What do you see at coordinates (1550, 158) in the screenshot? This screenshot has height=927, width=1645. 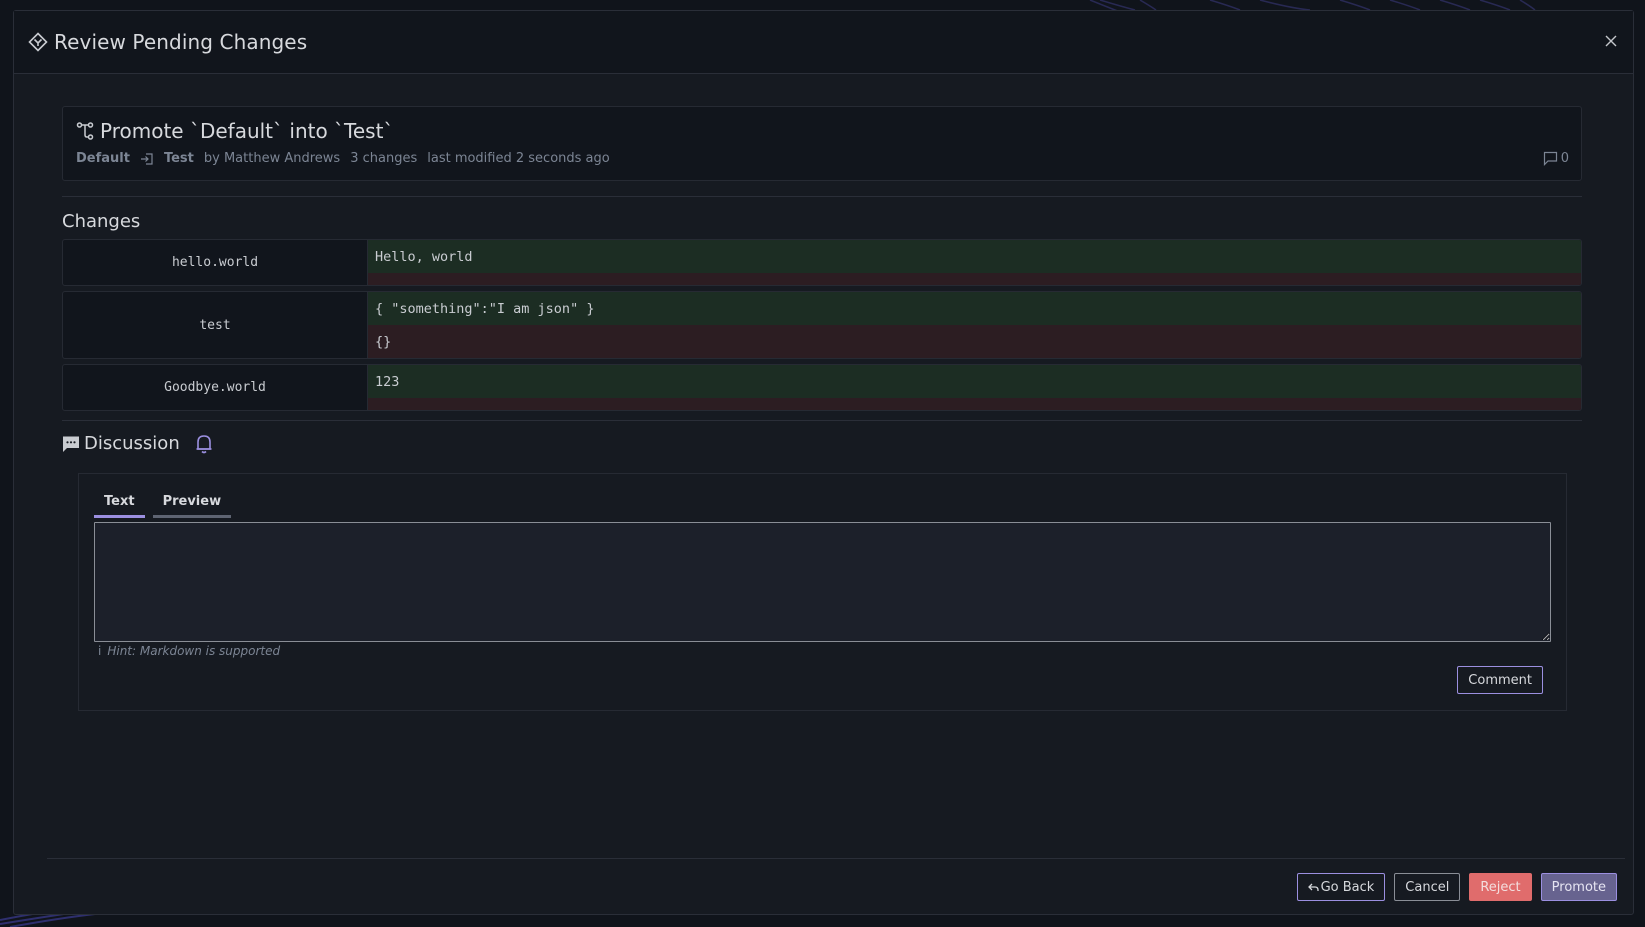 I see `comment-icon` at bounding box center [1550, 158].